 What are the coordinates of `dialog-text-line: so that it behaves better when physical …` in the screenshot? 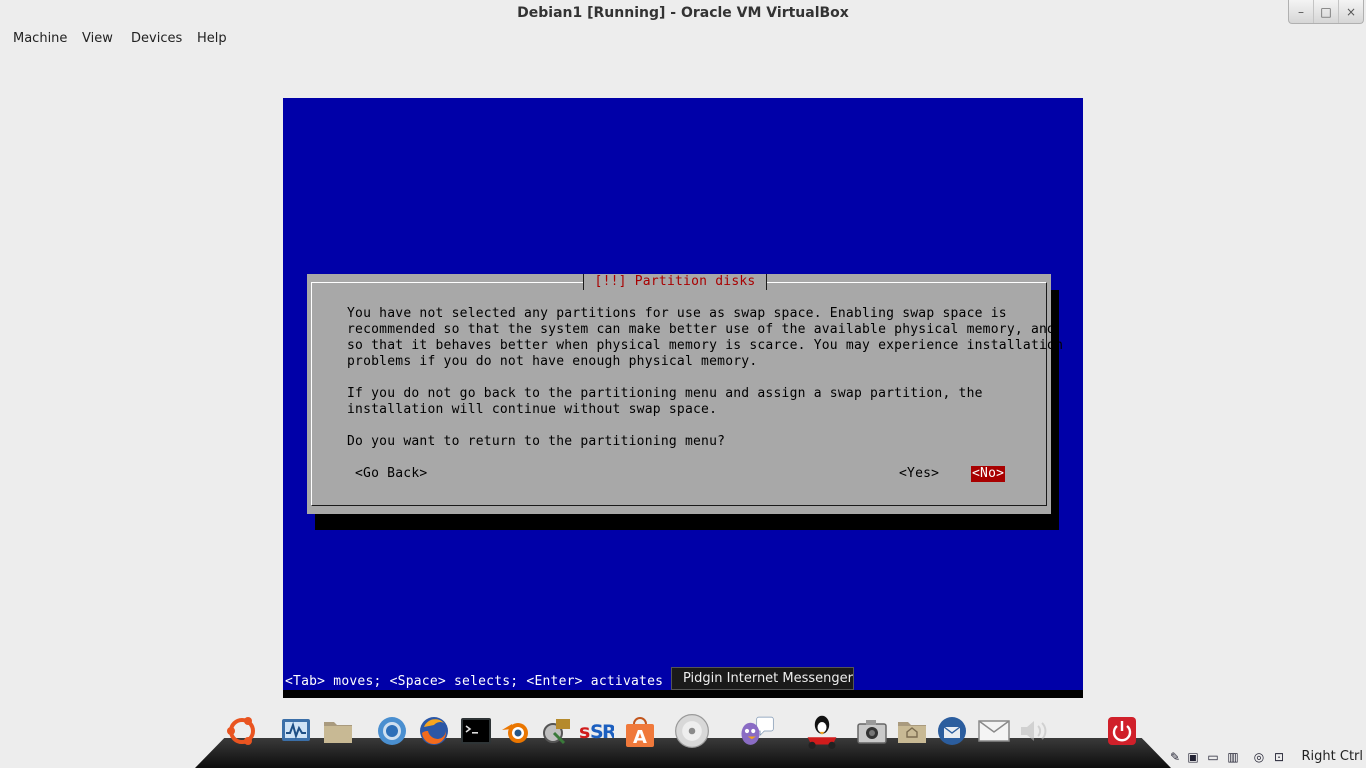 It's located at (705, 345).